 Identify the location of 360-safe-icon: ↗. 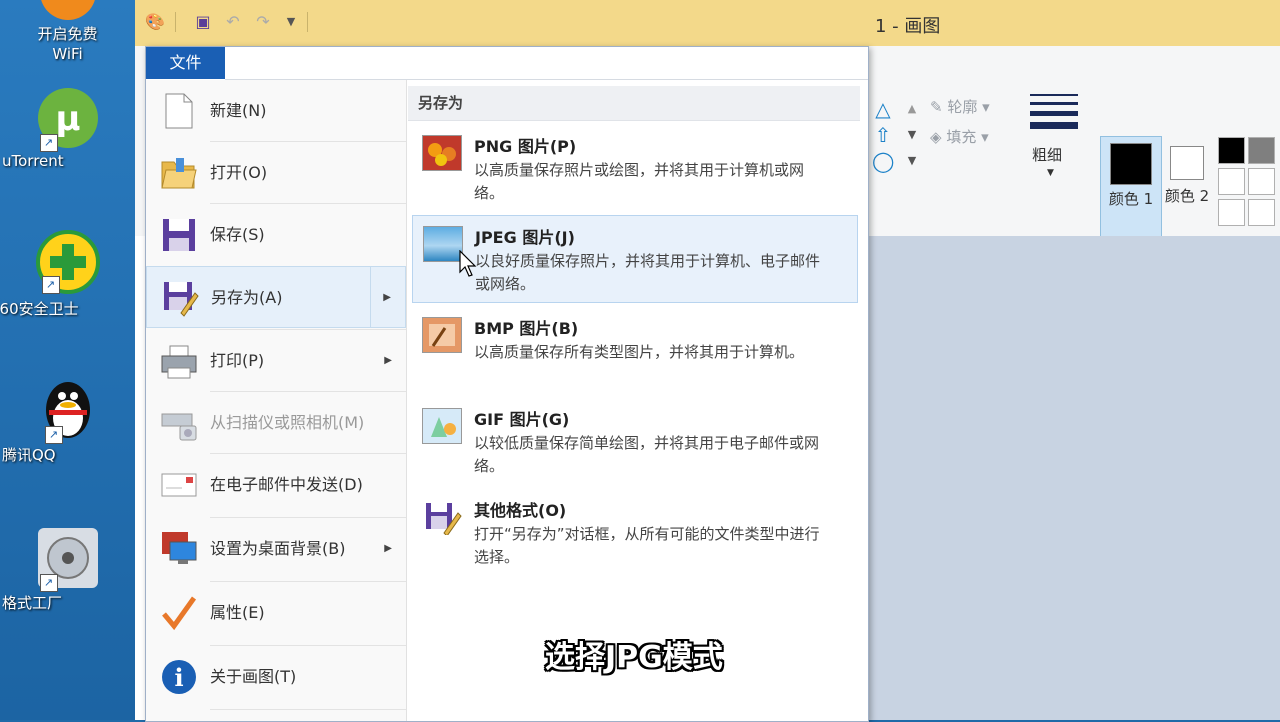
(67, 262).